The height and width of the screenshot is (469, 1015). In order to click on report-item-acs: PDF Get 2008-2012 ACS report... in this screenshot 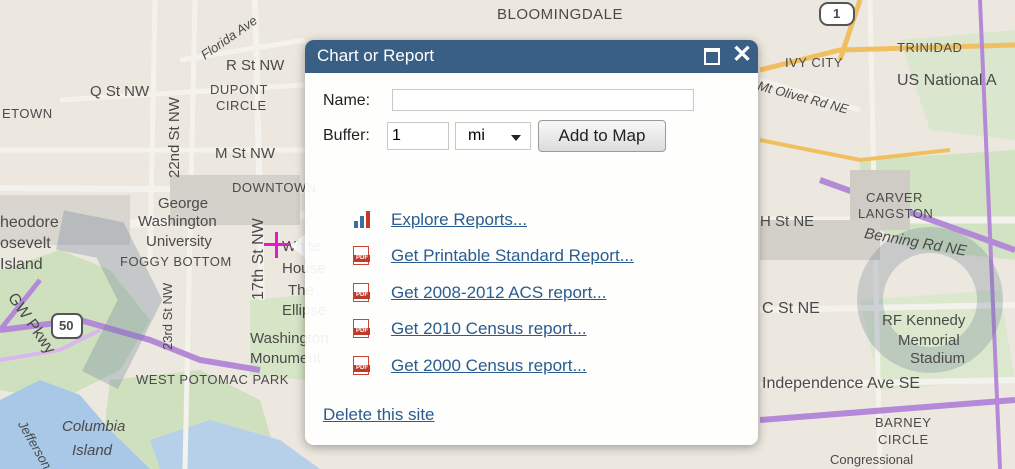, I will do `click(508, 295)`.